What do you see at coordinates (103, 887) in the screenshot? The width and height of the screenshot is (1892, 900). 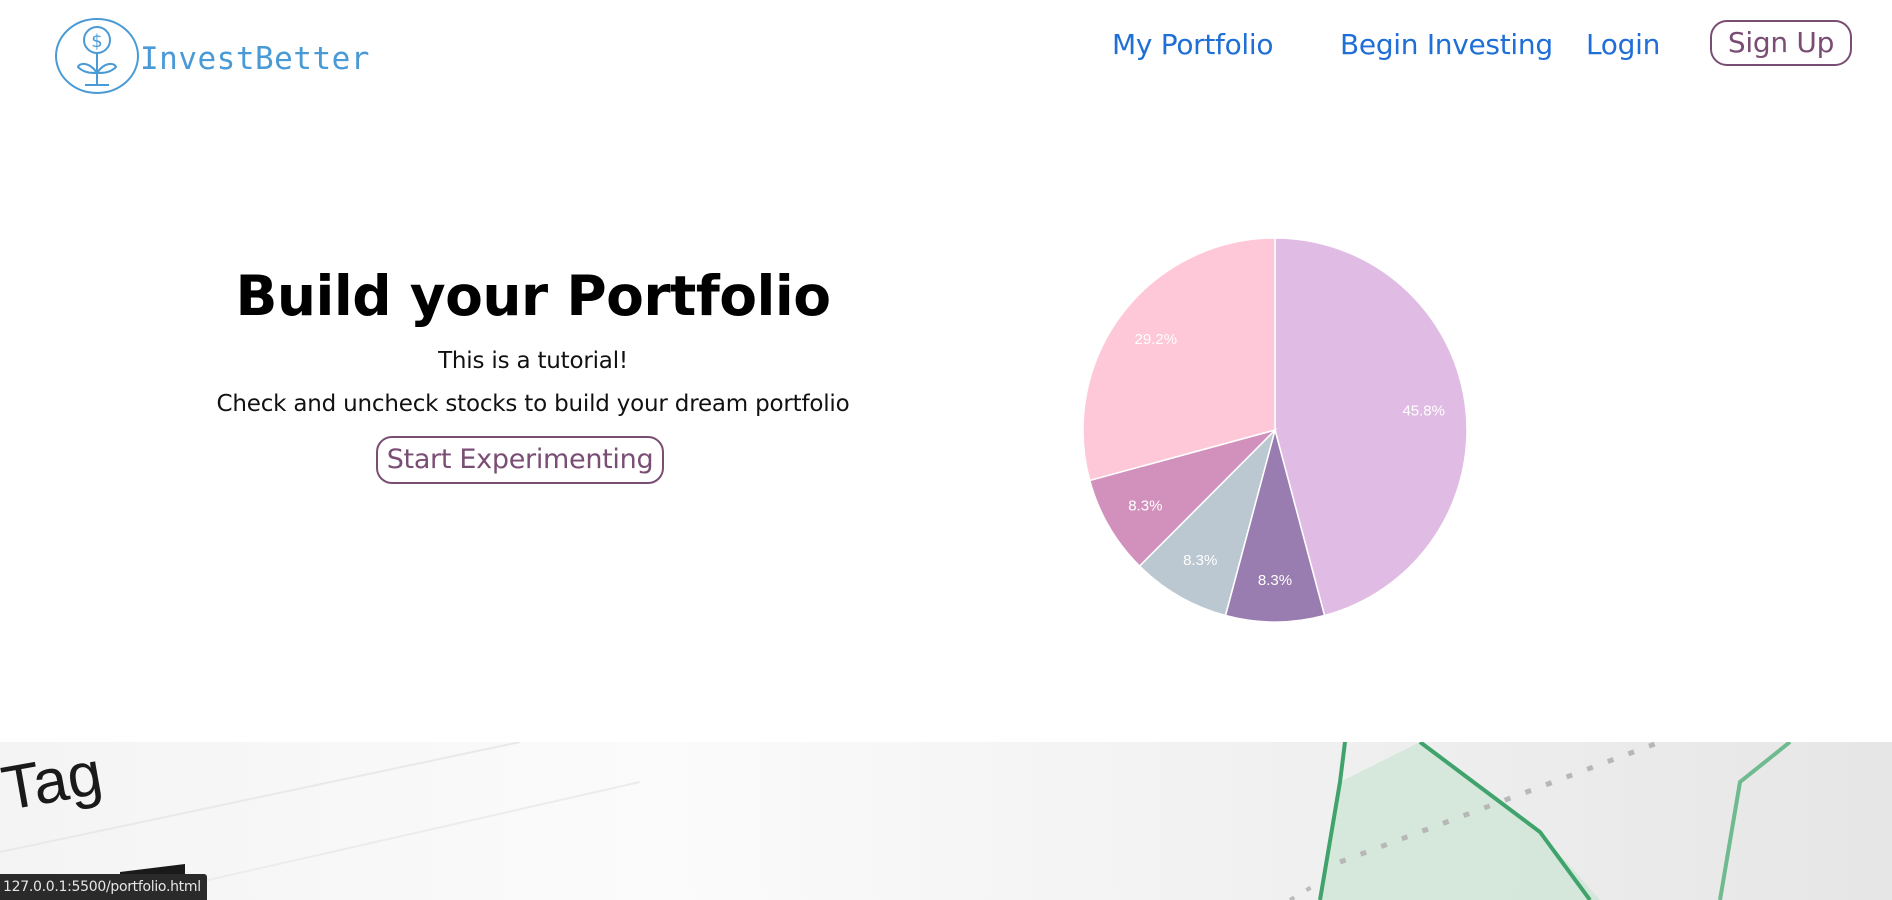 I see `status-bar-url: 127.0.0.1:5500/portfolio.html` at bounding box center [103, 887].